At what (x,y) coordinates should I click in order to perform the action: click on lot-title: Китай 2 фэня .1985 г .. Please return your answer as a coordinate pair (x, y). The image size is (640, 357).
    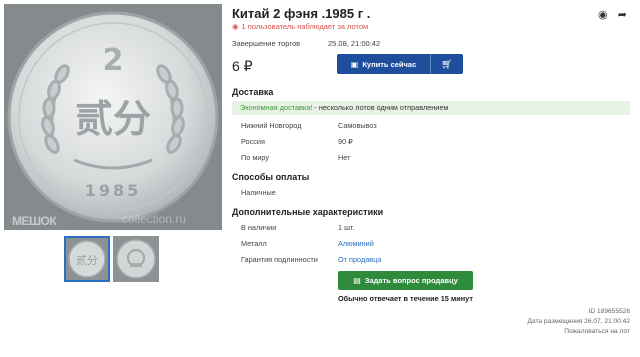
    Looking at the image, I should click on (301, 13).